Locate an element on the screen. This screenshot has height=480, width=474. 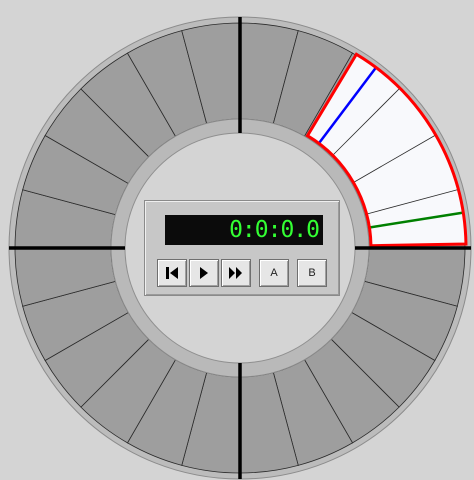
marker-a-button: A is located at coordinates (274, 273).